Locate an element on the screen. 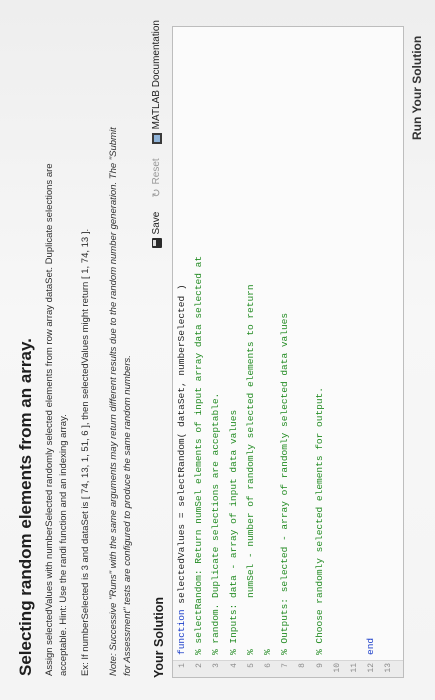  problem-title: Selecting random elements from an array. is located at coordinates (25, 507).